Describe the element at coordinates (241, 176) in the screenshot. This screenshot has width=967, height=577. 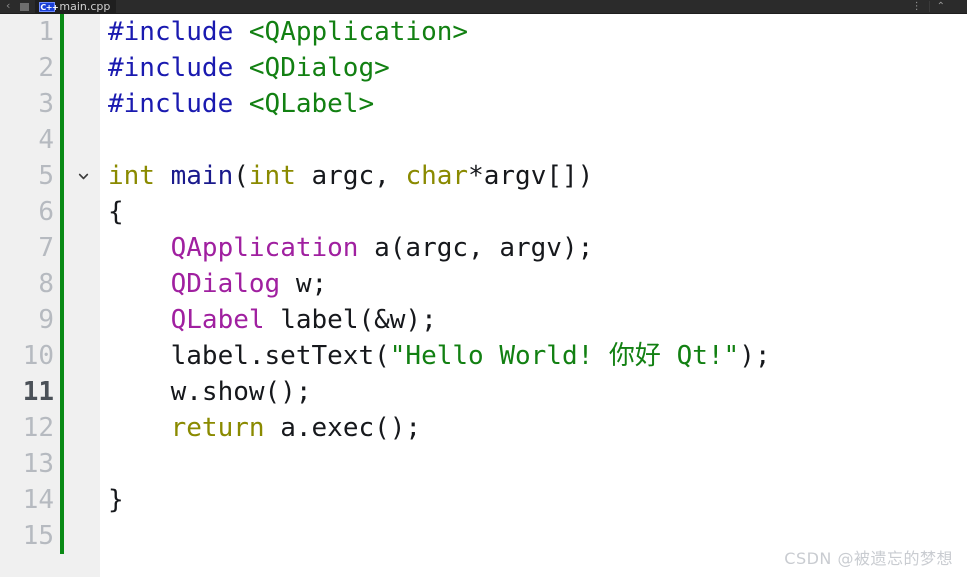
I see `code-token: (` at that location.